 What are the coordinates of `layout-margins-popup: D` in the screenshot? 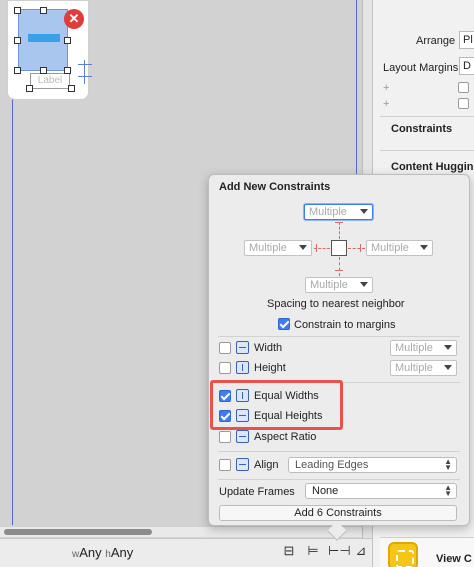 It's located at (466, 66).